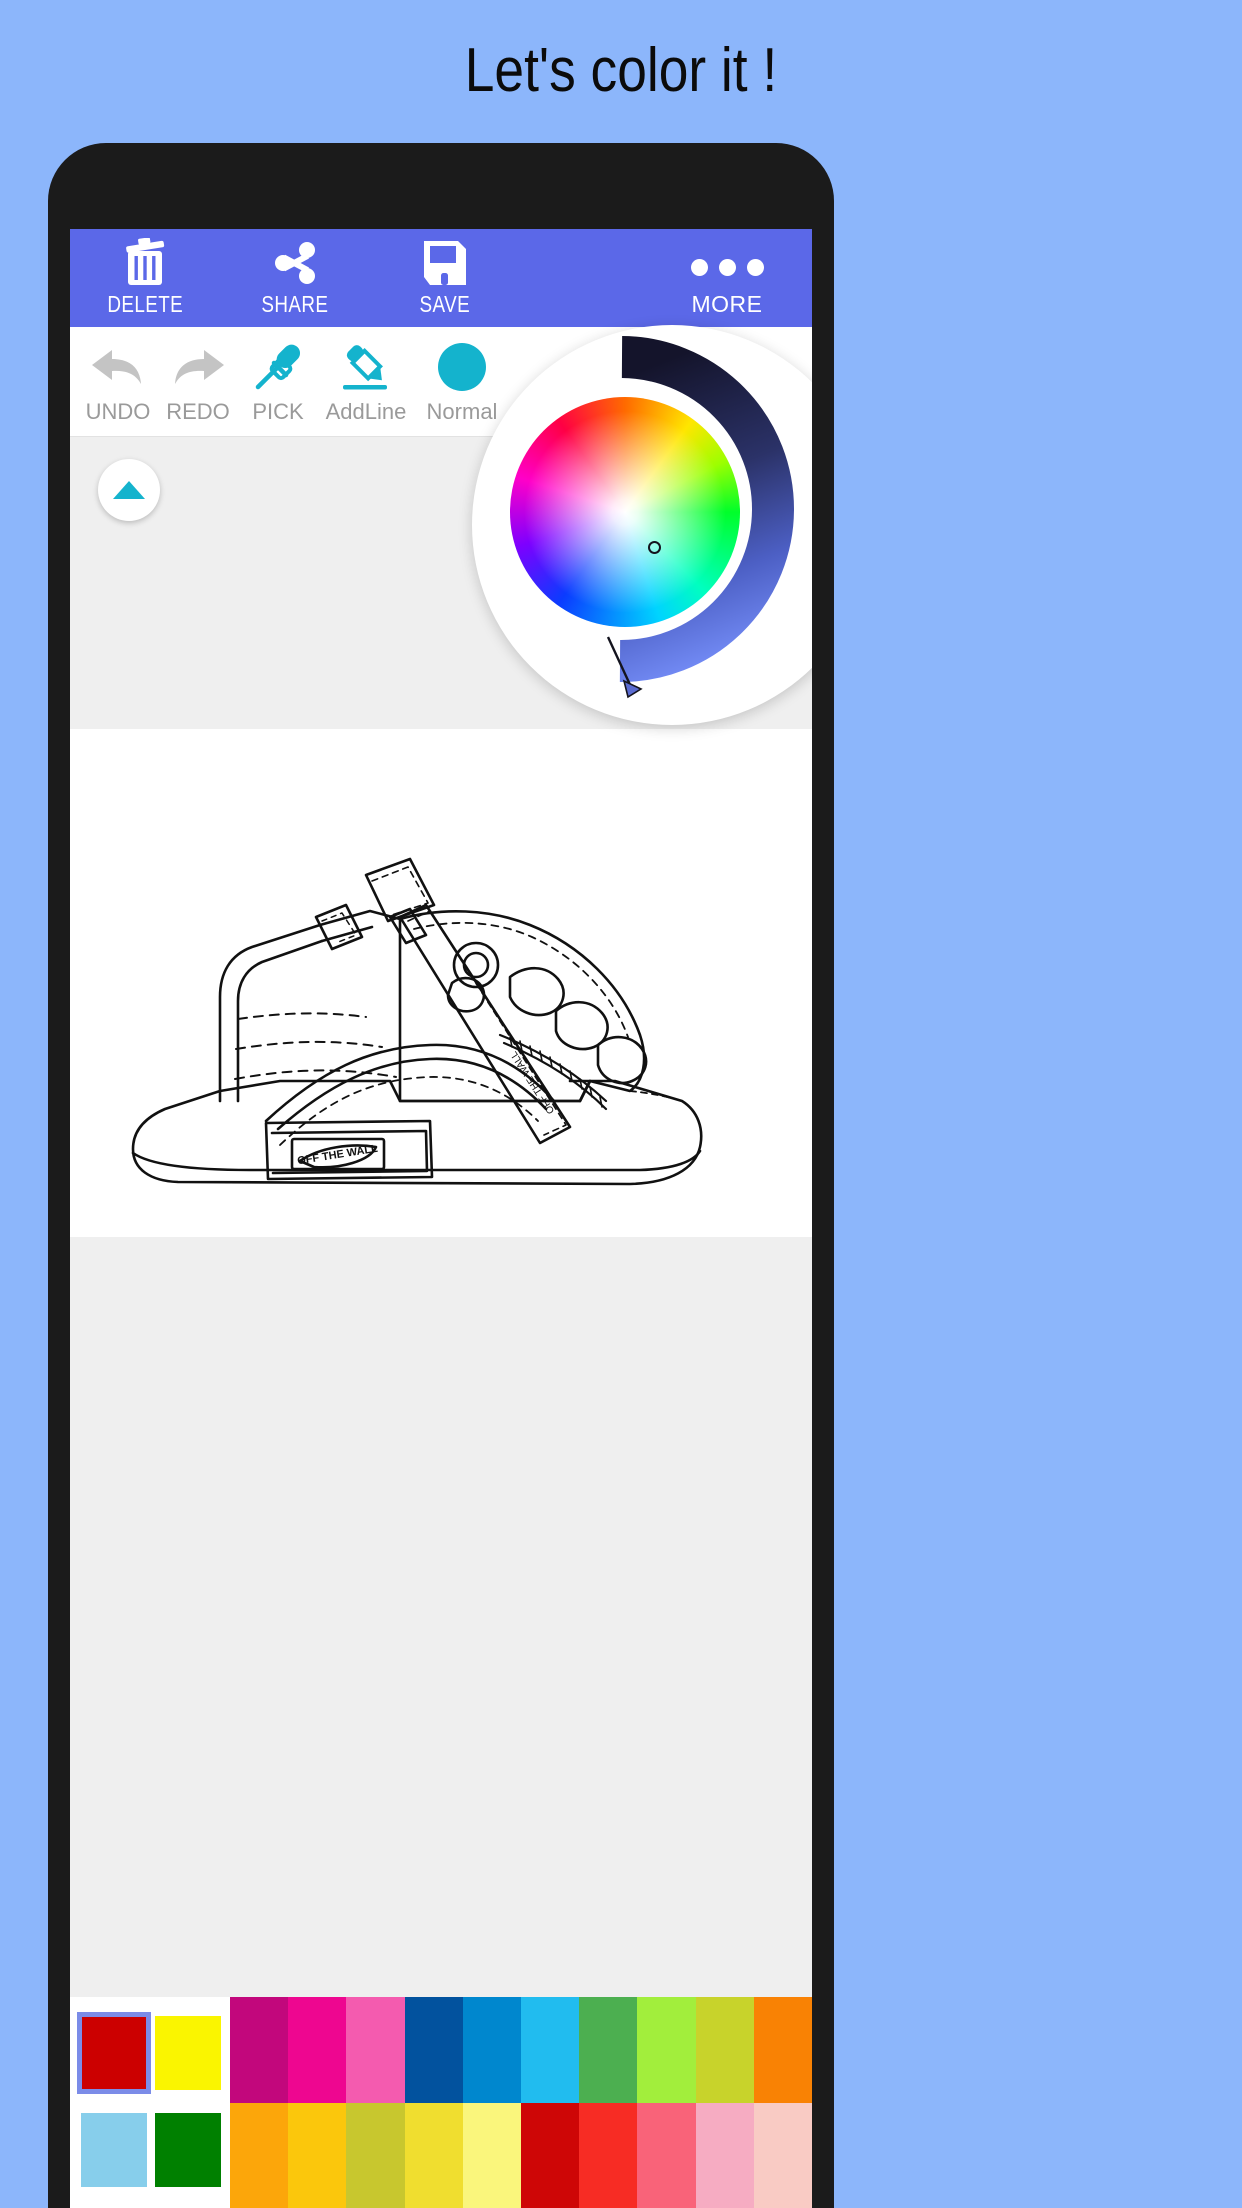 This screenshot has height=2208, width=1242. I want to click on recent-colors, so click(150, 2102).